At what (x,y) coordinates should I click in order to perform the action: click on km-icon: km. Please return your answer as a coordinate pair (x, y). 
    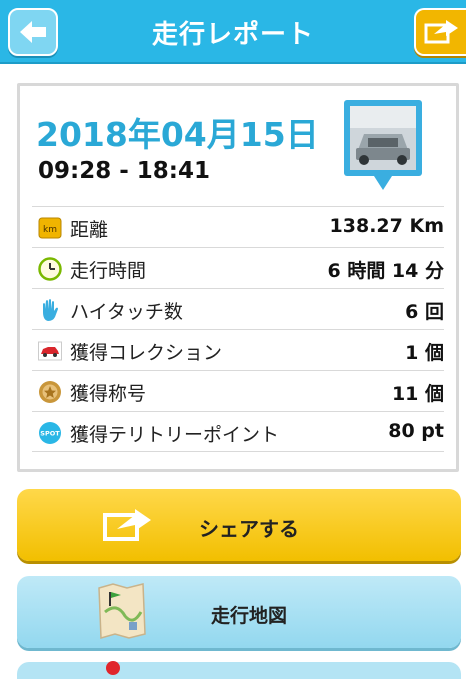
    Looking at the image, I should click on (50, 228).